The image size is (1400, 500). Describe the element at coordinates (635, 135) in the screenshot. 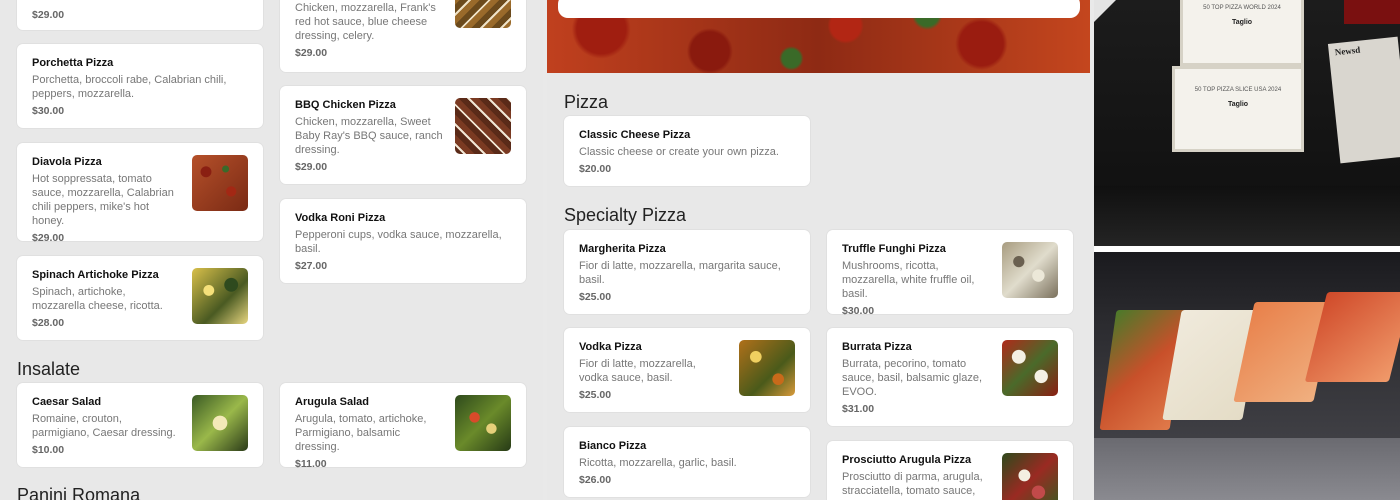

I see `item-name: Classic Cheese Pizza` at that location.